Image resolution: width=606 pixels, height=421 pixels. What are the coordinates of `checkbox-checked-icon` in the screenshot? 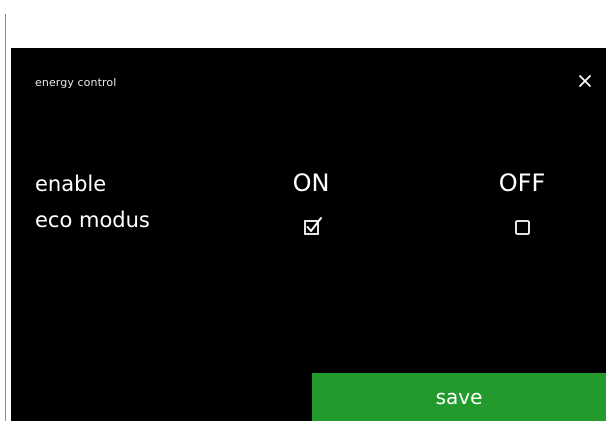 It's located at (313, 226).